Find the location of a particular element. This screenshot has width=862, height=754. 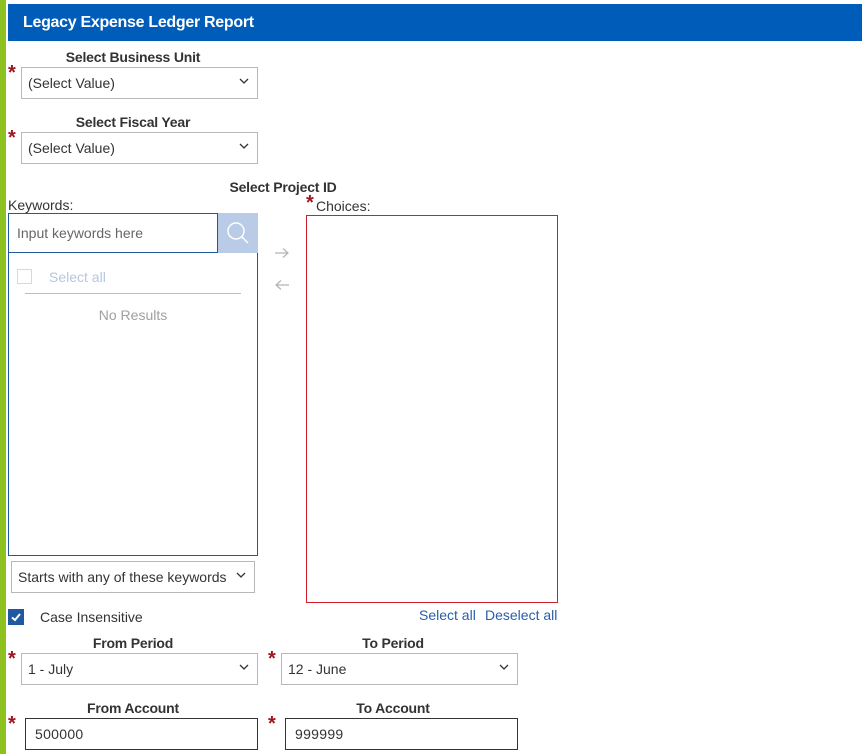

fiscal-year-select: (Select Value) is located at coordinates (139, 148).